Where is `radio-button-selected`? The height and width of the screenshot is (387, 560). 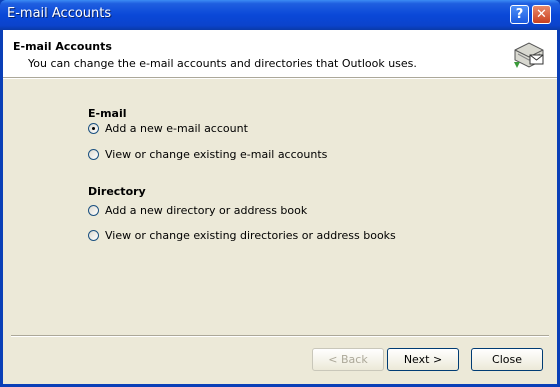
radio-button-selected is located at coordinates (93, 128).